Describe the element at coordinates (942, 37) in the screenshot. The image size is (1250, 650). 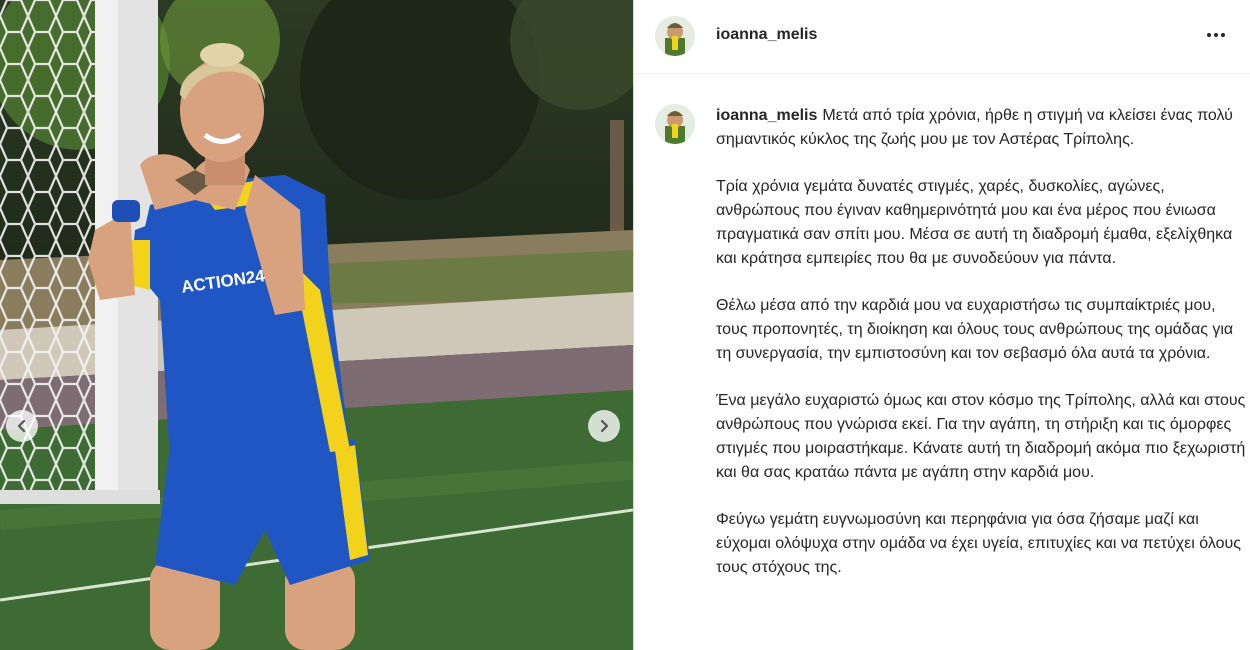
I see `post-header: ioanna_melis` at that location.